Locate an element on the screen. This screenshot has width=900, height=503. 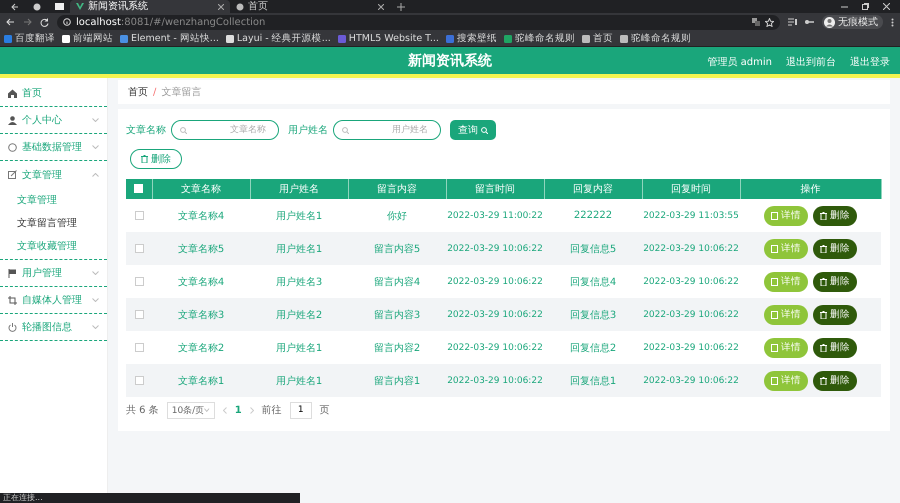
v-logo-icon is located at coordinates (80, 6).